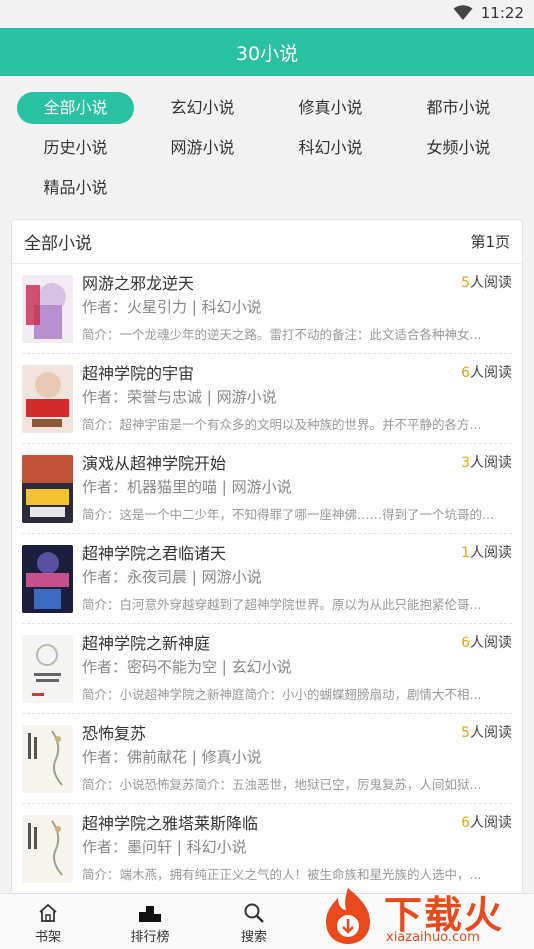 Image resolution: width=534 pixels, height=949 pixels. Describe the element at coordinates (170, 823) in the screenshot. I see `book-title: 超神学院之雅塔莱斯降临` at that location.